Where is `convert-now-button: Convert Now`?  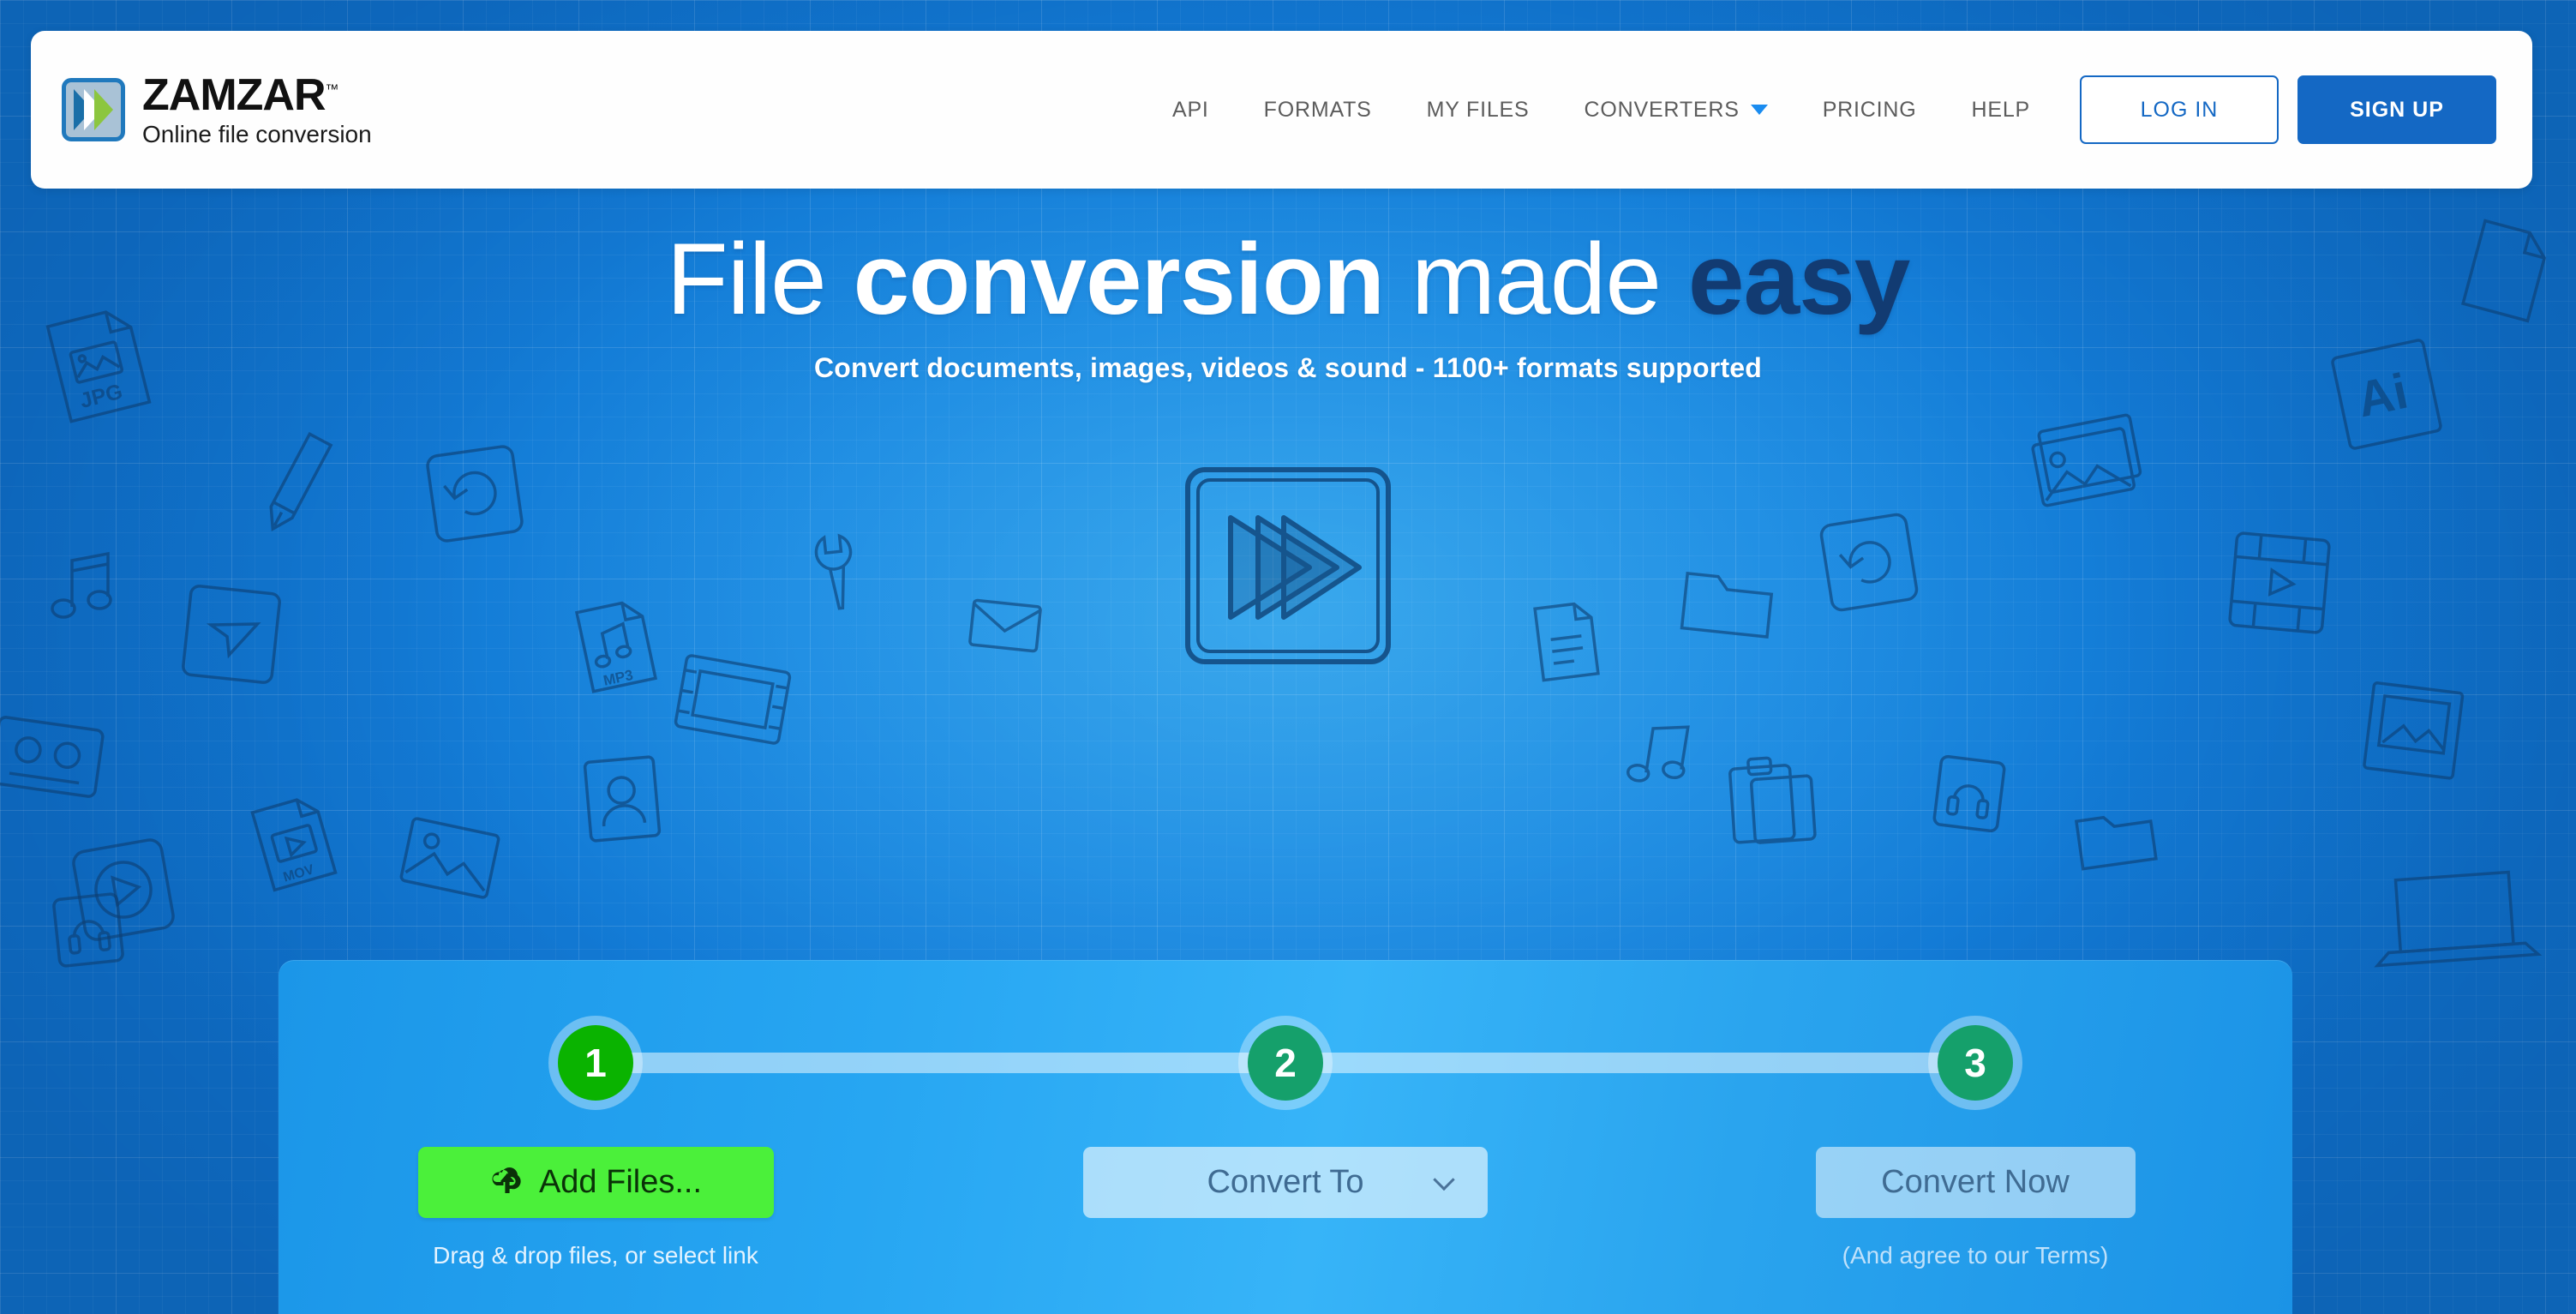 convert-now-button: Convert Now is located at coordinates (1975, 1182).